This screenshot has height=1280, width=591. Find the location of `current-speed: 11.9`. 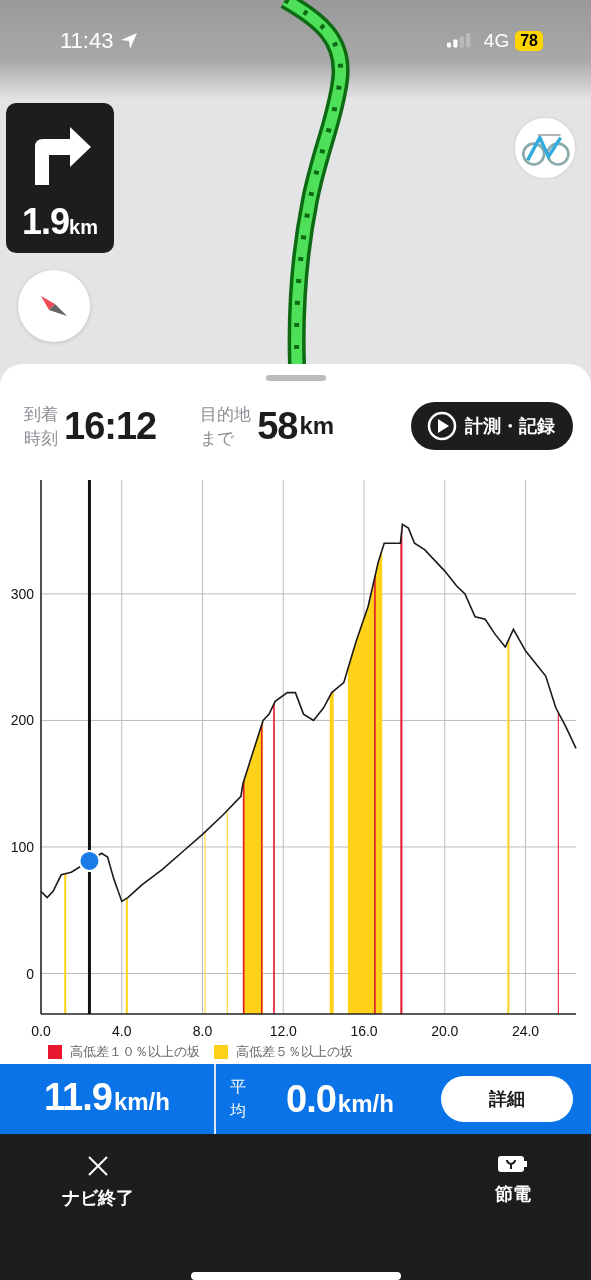

current-speed: 11.9 is located at coordinates (78, 1097).